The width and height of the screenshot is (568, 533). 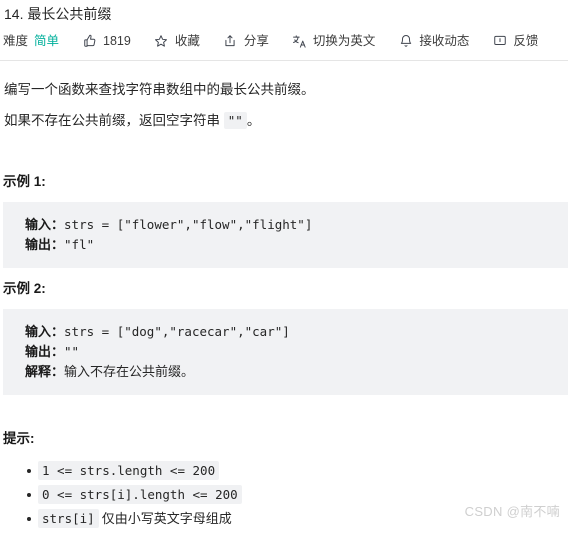 I want to click on description-line-2-prefix: 如果不存在公共前缀，返回空字符串, so click(x=114, y=120).